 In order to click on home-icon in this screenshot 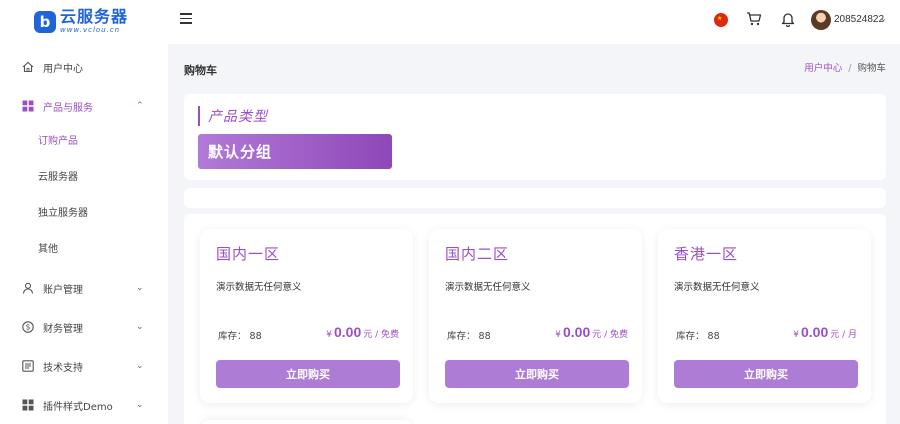, I will do `click(28, 67)`.